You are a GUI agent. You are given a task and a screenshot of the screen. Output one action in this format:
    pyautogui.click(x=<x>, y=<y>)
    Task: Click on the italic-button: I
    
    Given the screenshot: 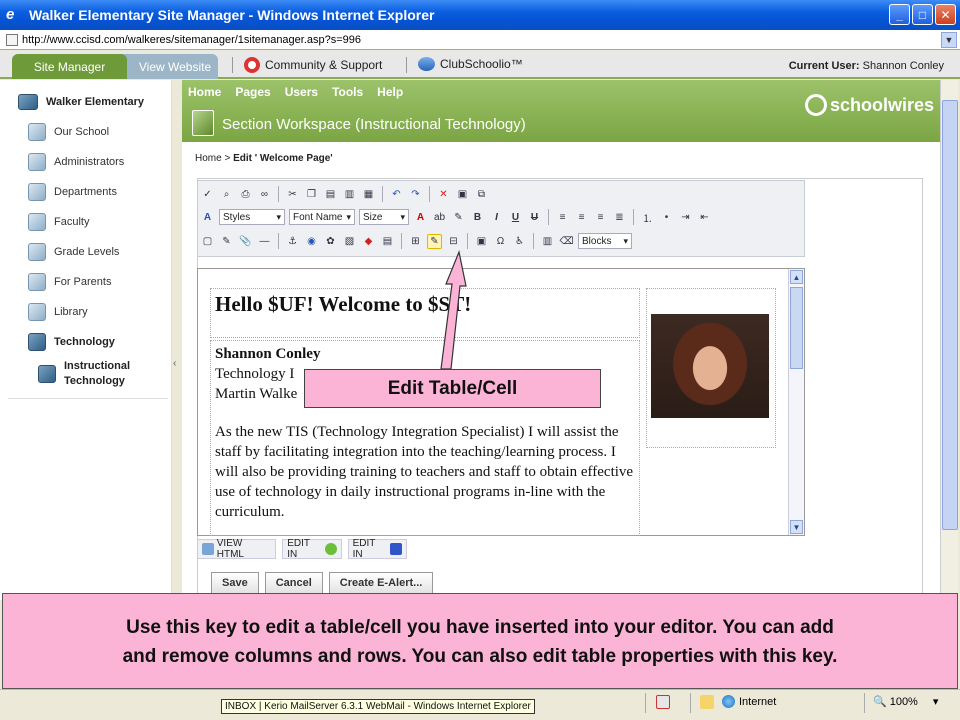 What is the action you would take?
    pyautogui.click(x=496, y=217)
    